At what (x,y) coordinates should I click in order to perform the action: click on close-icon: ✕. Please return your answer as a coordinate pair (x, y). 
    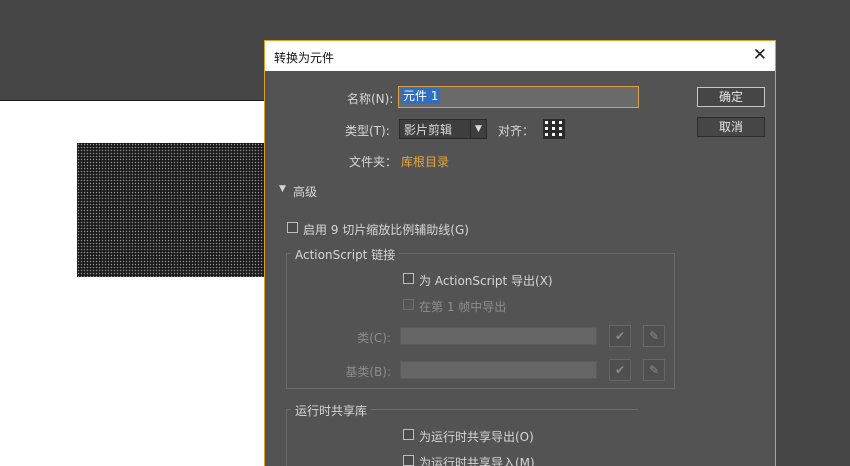
    Looking at the image, I should click on (760, 55).